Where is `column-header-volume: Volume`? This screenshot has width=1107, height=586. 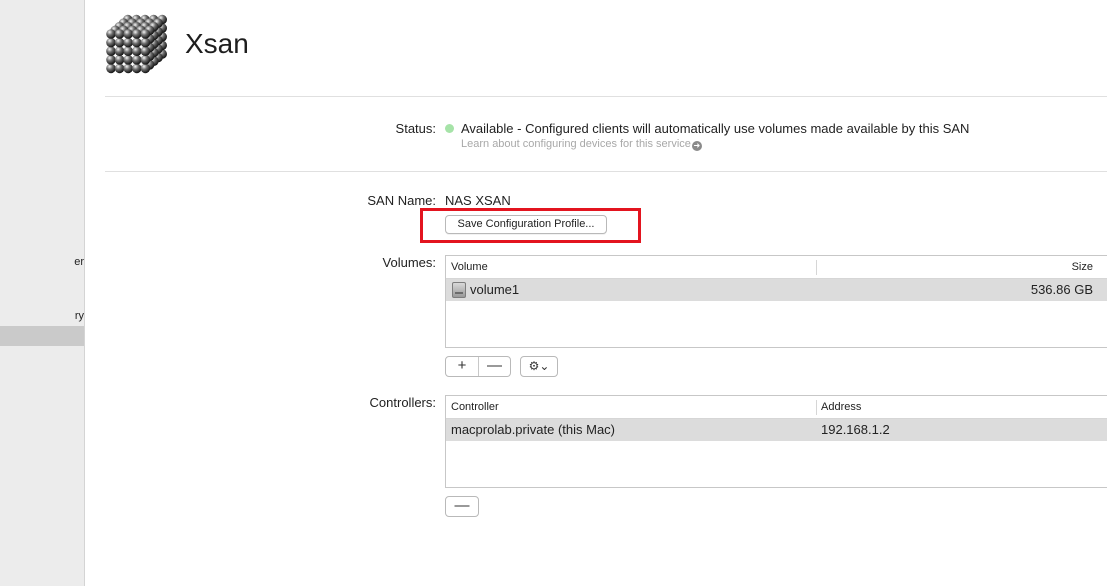
column-header-volume: Volume is located at coordinates (469, 267).